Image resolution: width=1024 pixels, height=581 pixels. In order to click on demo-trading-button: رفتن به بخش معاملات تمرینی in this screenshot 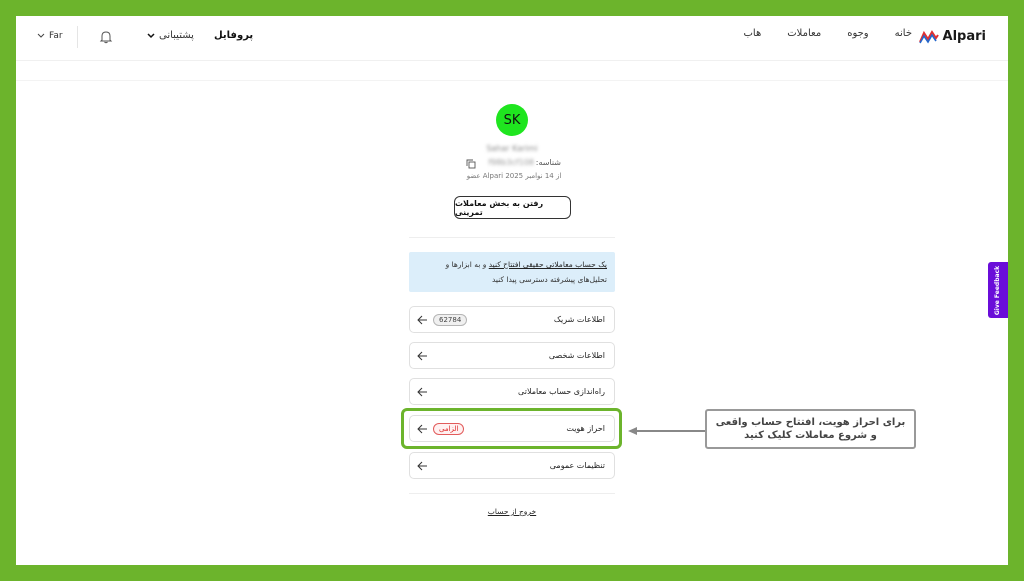, I will do `click(512, 207)`.